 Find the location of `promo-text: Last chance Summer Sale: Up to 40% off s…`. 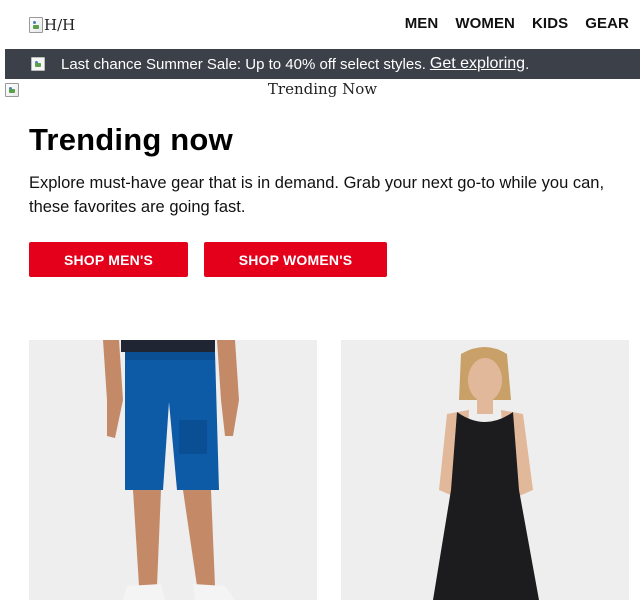

promo-text: Last chance Summer Sale: Up to 40% off s… is located at coordinates (243, 64).